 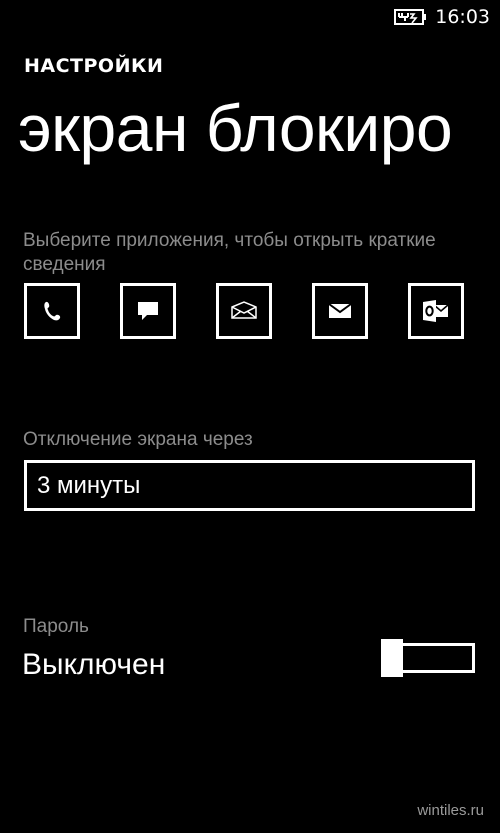 I want to click on phone-icon, so click(x=52, y=311).